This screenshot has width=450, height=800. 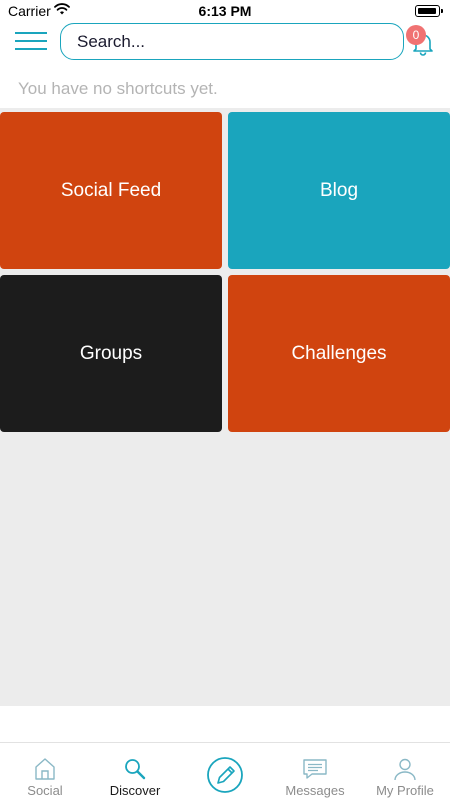 I want to click on battery-icon, so click(x=429, y=11).